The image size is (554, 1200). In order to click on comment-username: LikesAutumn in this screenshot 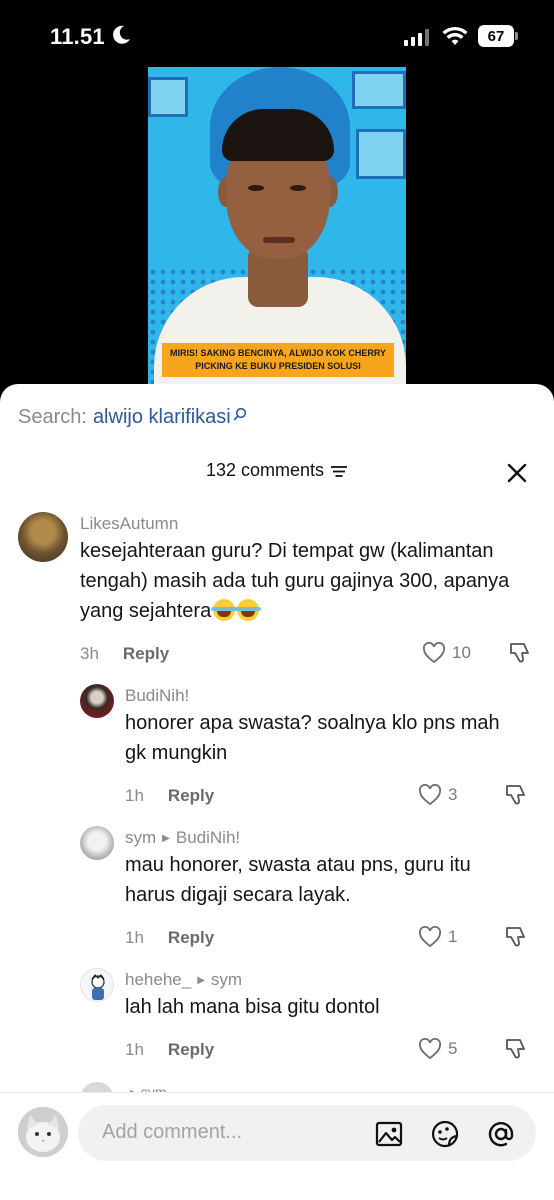, I will do `click(129, 524)`.